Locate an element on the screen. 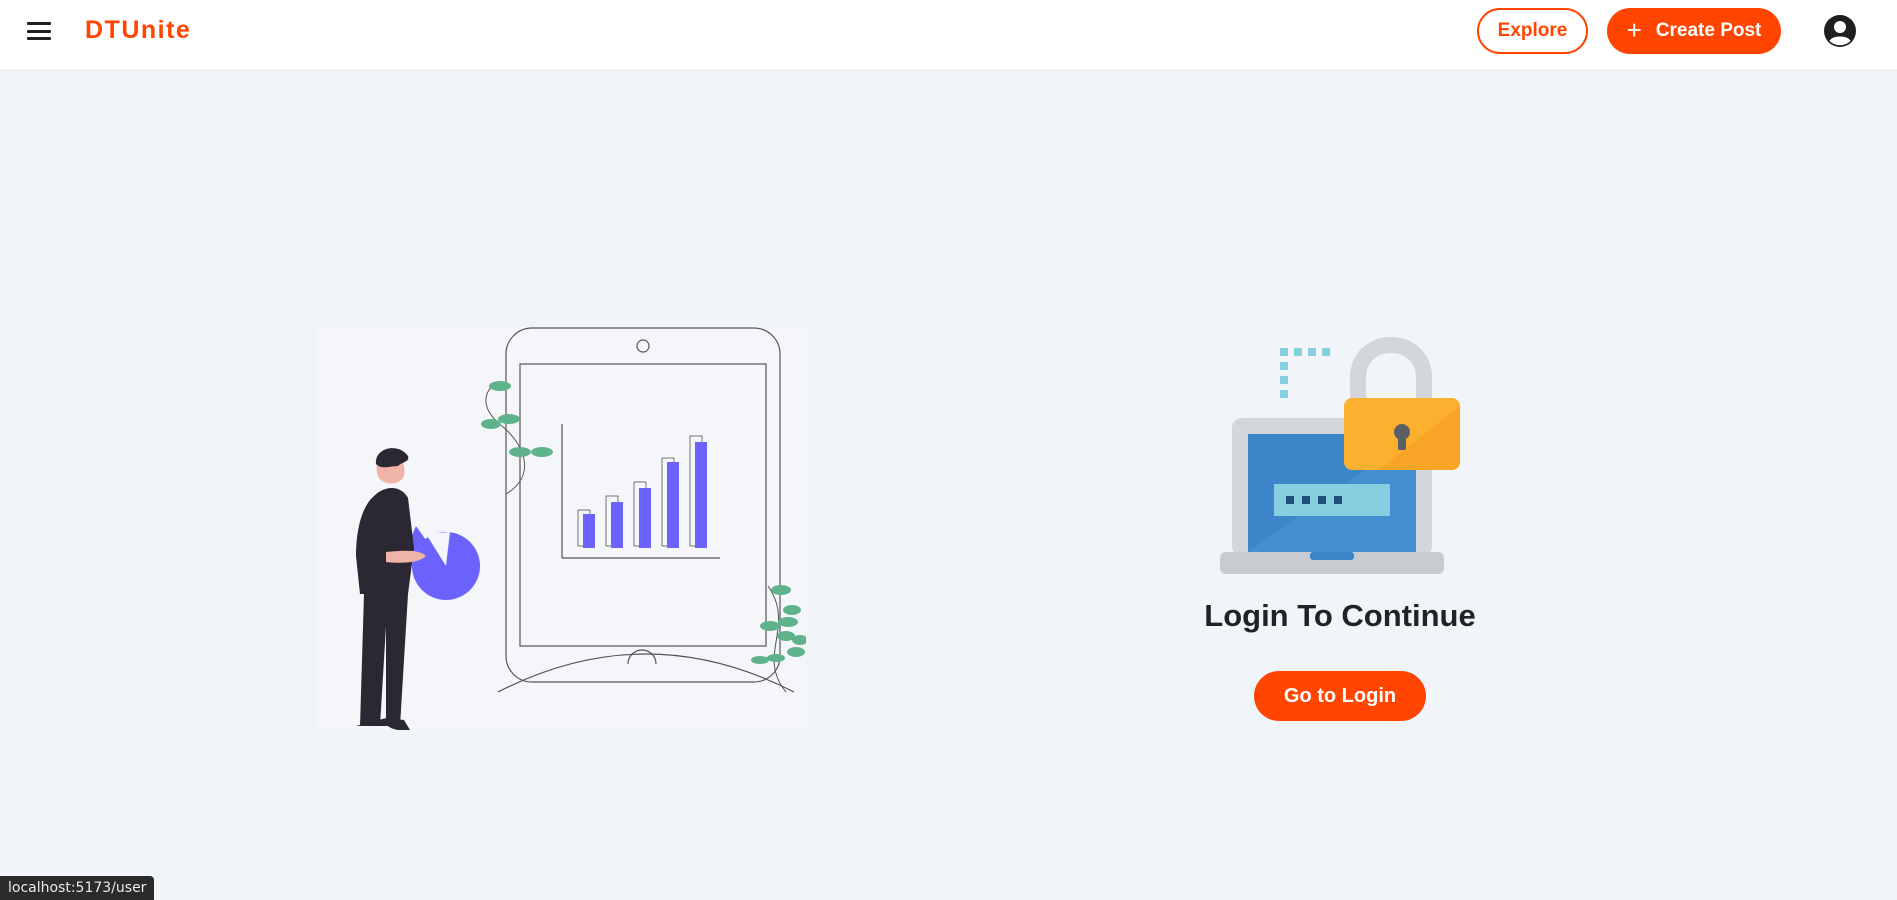 The width and height of the screenshot is (1897, 900). link-preview-status-bar: localhost:5173/user is located at coordinates (77, 888).